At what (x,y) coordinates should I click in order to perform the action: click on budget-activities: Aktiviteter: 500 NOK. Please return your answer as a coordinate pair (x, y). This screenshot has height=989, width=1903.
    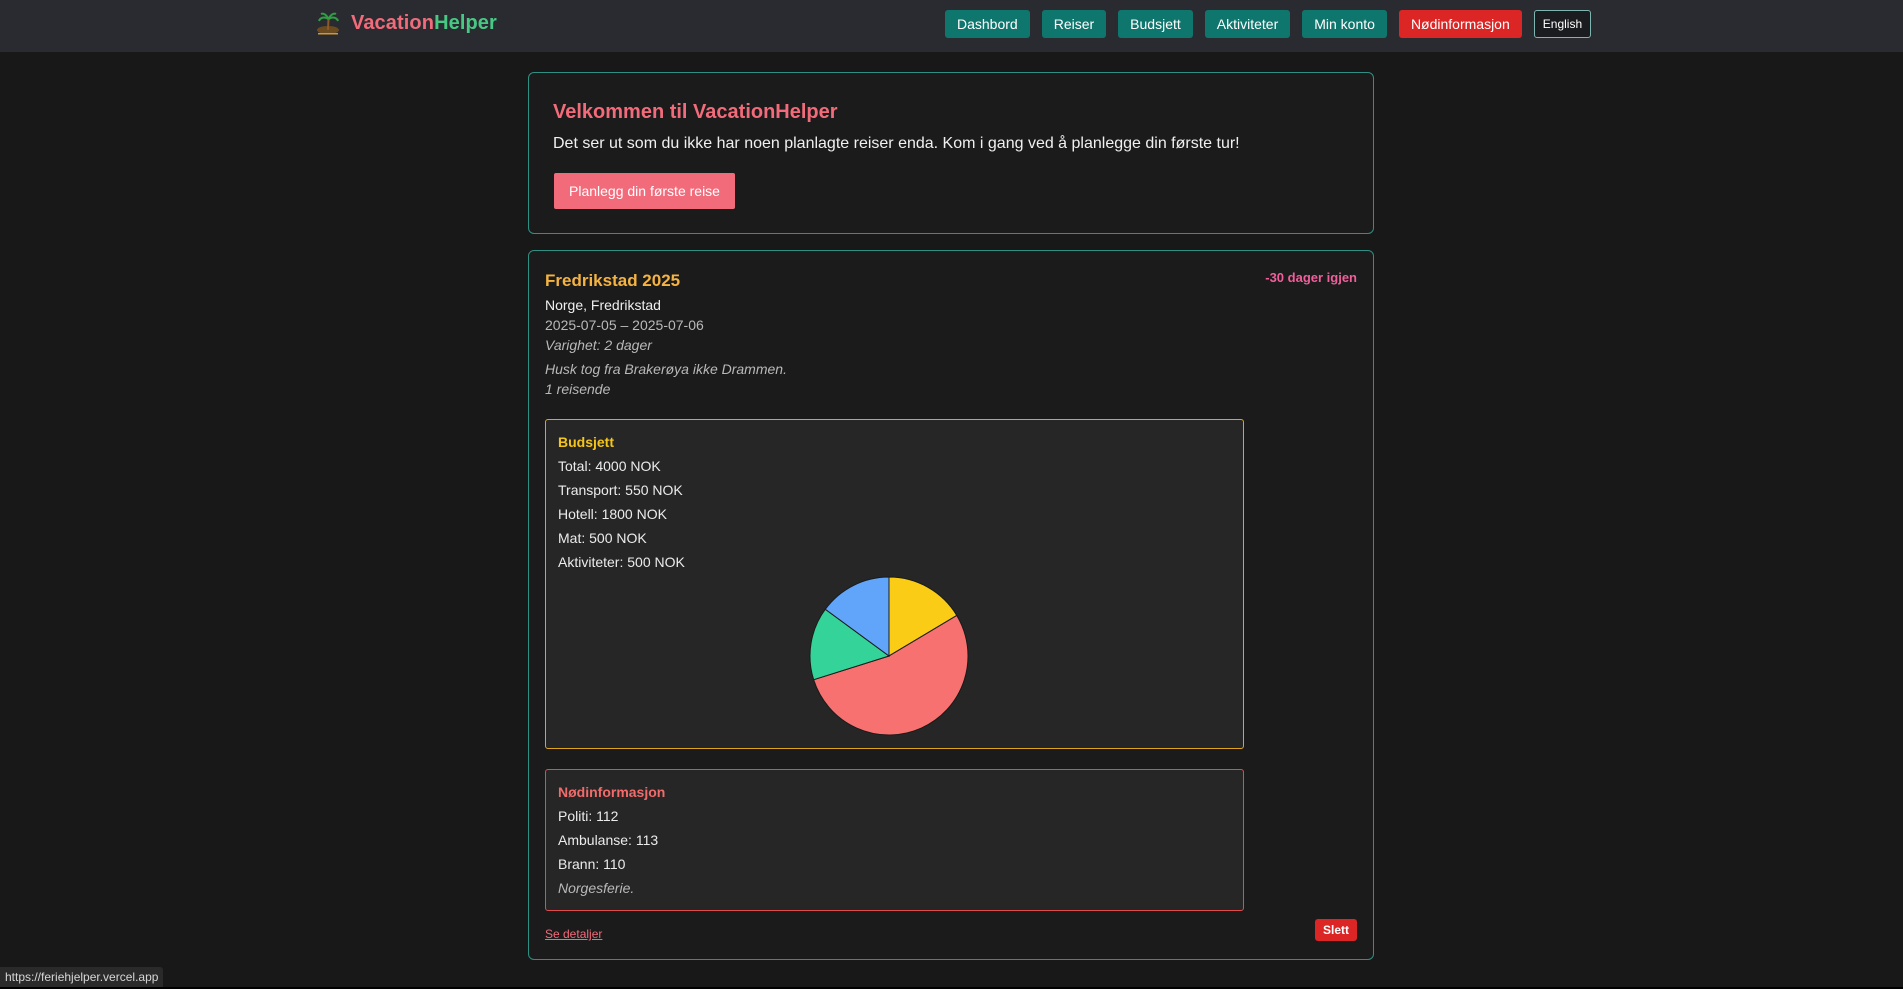
    Looking at the image, I should click on (621, 562).